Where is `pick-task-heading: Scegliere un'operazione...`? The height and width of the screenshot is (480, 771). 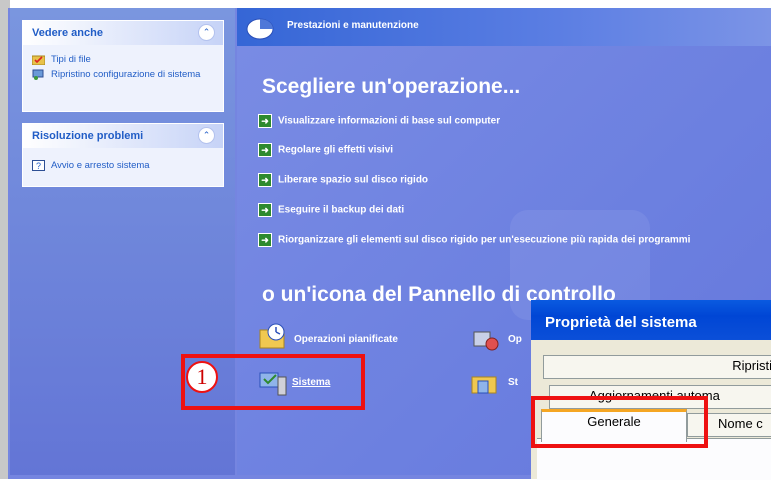 pick-task-heading: Scegliere un'operazione... is located at coordinates (391, 86).